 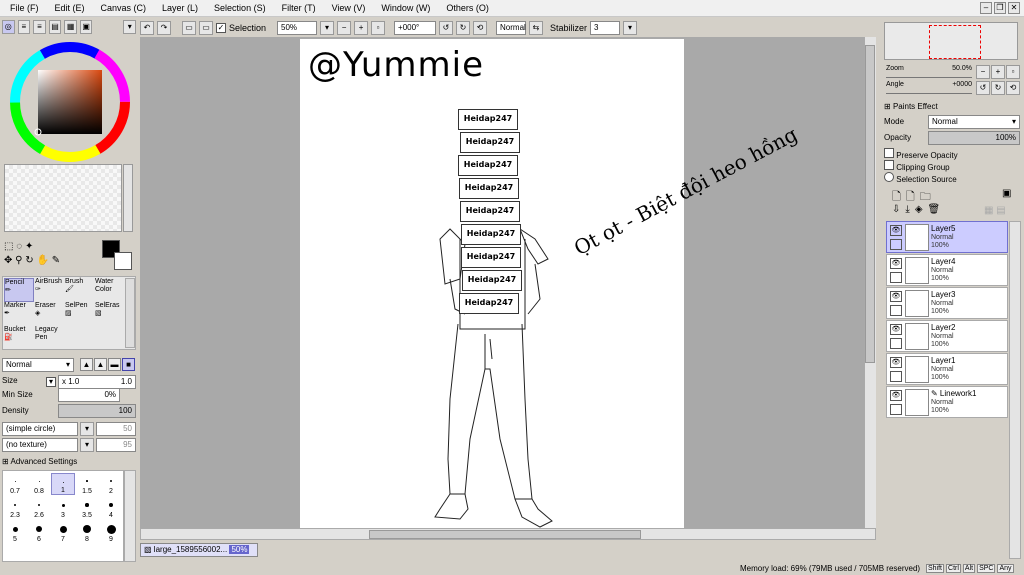 I want to click on nav-zoom-slider, so click(x=929, y=76).